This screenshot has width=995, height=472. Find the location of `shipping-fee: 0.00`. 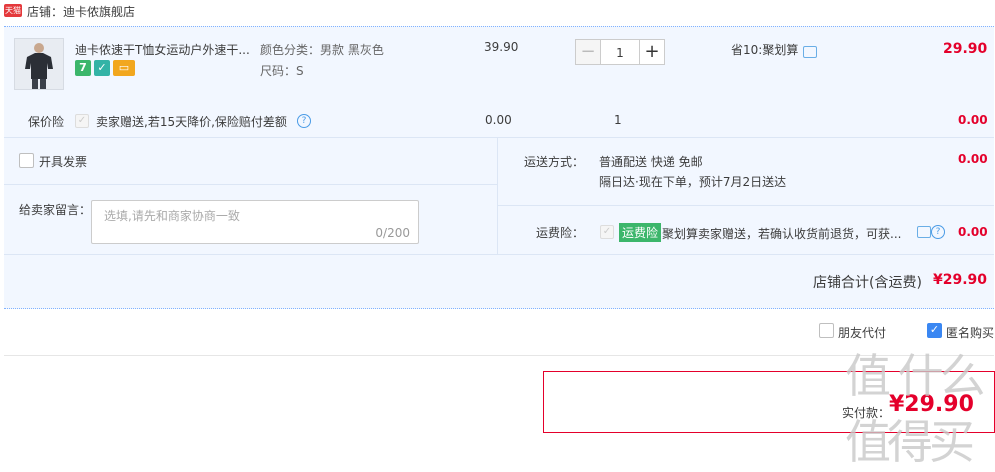

shipping-fee: 0.00 is located at coordinates (973, 159).